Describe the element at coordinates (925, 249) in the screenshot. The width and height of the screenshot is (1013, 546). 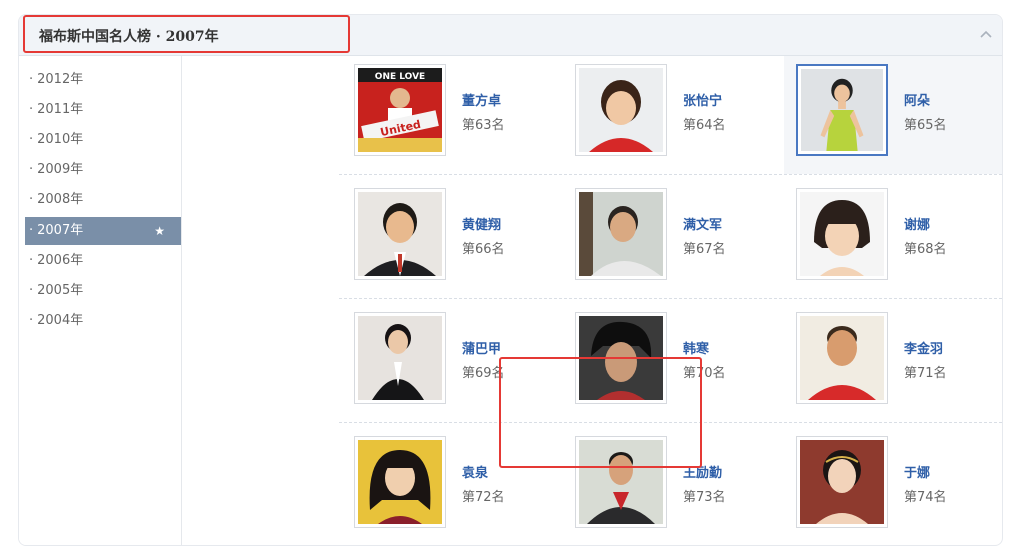
I see `person-rank: 第68名` at that location.